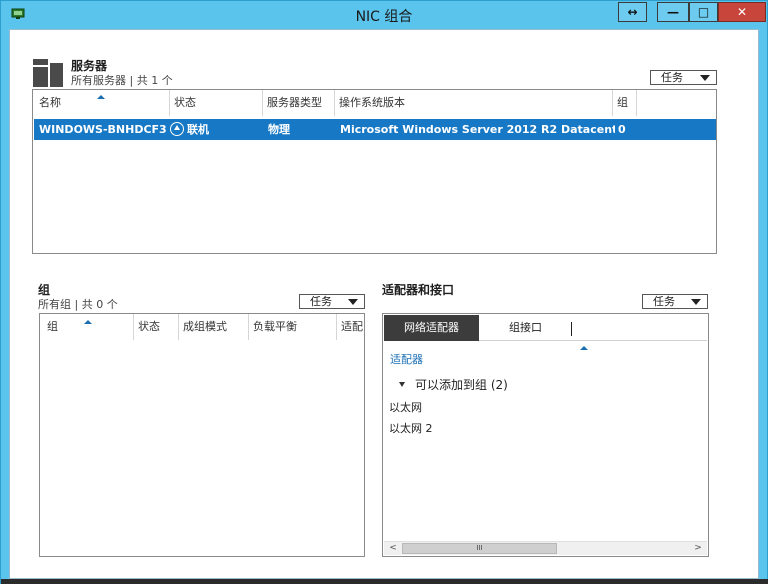  What do you see at coordinates (676, 103) in the screenshot?
I see `col-header-spacer` at bounding box center [676, 103].